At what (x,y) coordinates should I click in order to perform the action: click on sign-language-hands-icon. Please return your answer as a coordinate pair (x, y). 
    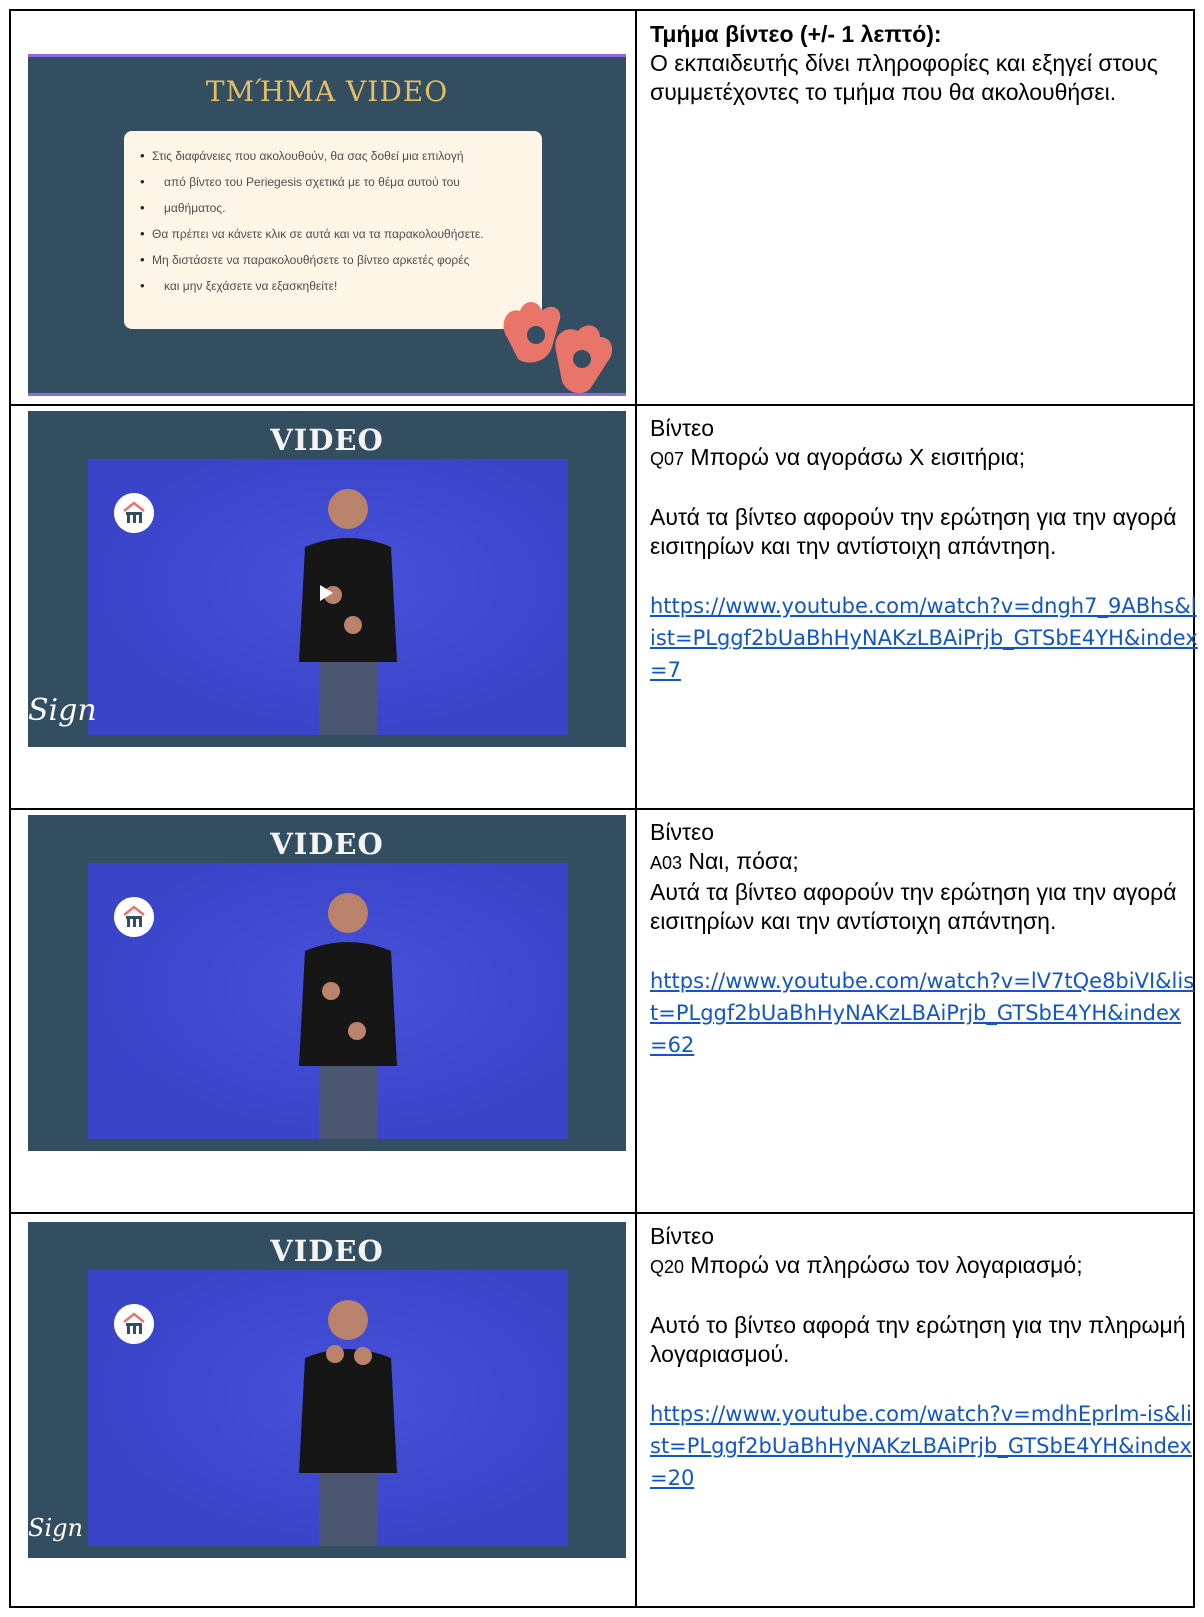
    Looking at the image, I should click on (558, 347).